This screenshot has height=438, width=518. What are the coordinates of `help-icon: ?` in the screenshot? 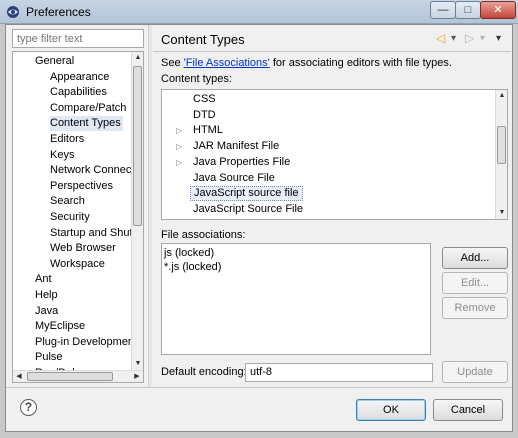 It's located at (28, 407).